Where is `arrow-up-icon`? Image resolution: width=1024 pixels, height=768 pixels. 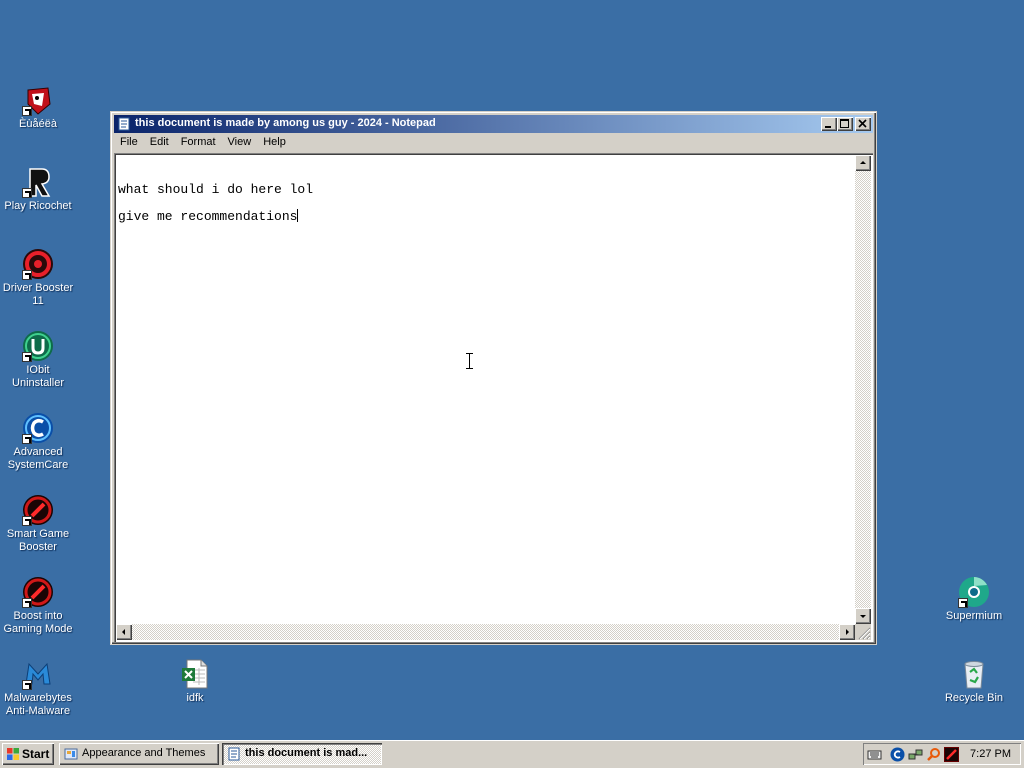
arrow-up-icon is located at coordinates (863, 162).